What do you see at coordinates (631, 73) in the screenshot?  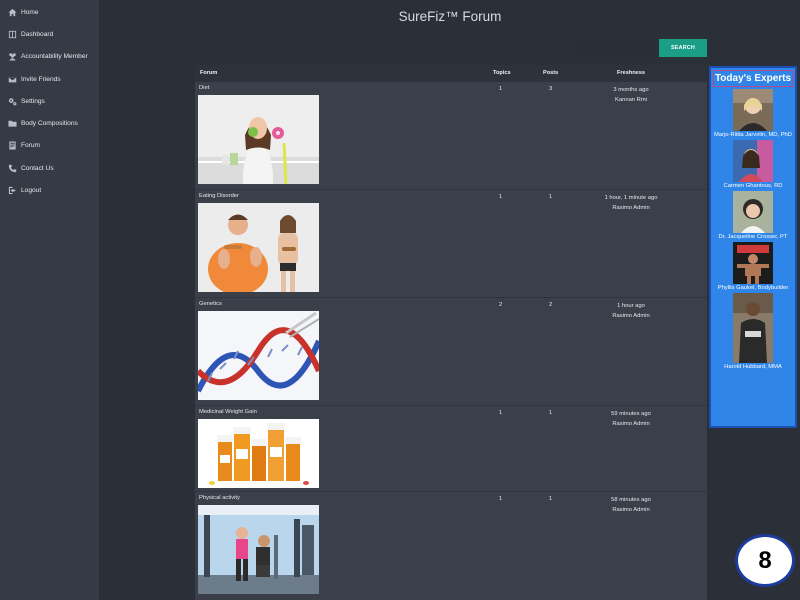 I see `header-freshness: Freshness` at bounding box center [631, 73].